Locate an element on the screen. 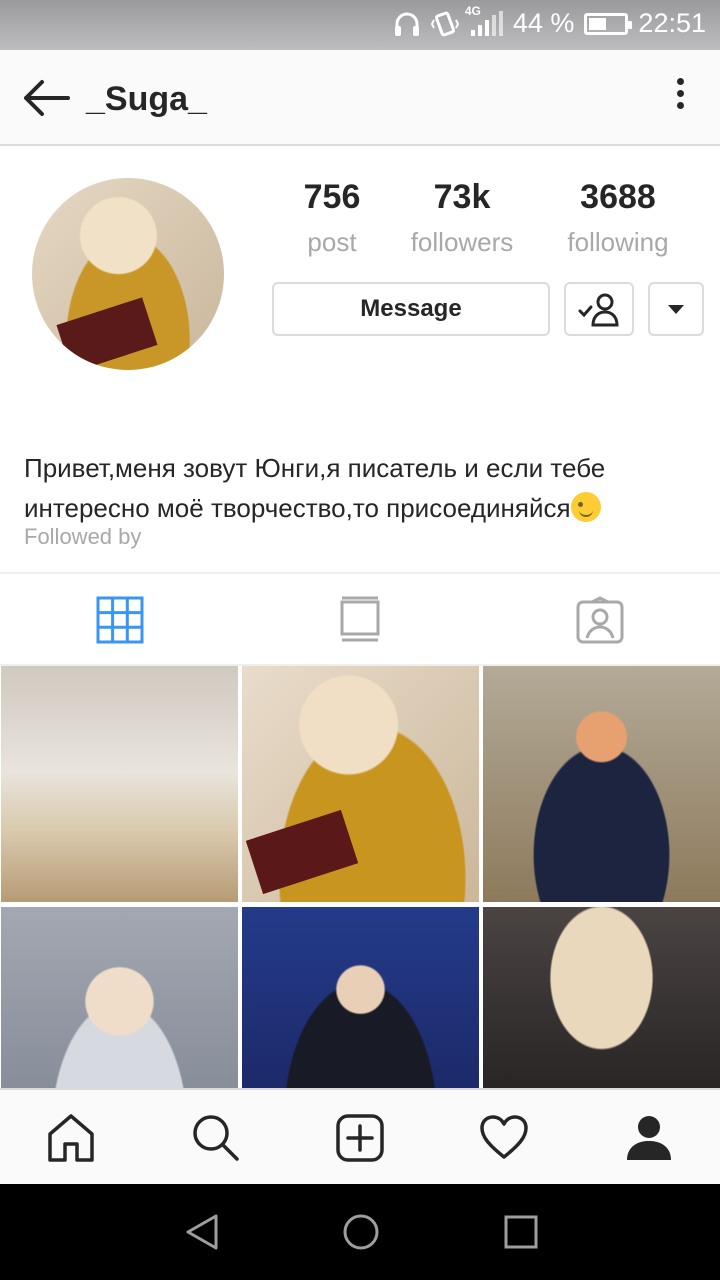 The image size is (720, 1280). grid-icon is located at coordinates (120, 620).